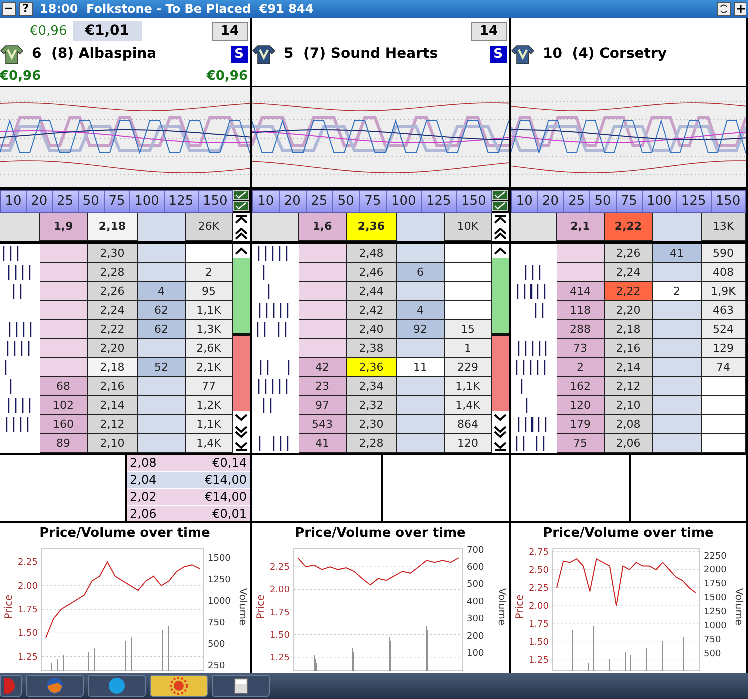 The width and height of the screenshot is (748, 699). I want to click on lay-cell: 11, so click(421, 367).